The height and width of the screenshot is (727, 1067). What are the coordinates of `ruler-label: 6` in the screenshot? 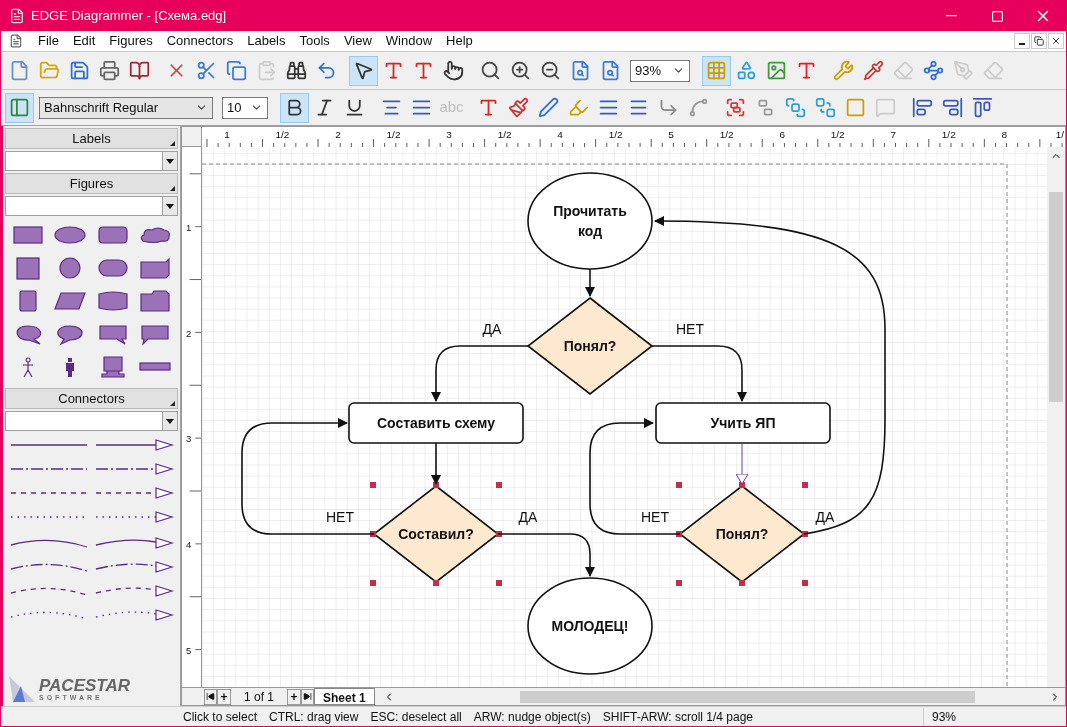 It's located at (782, 134).